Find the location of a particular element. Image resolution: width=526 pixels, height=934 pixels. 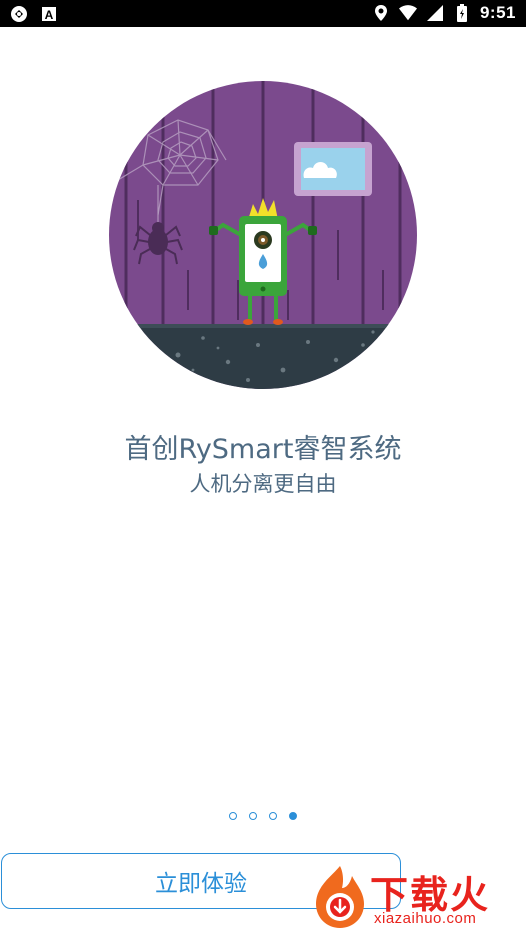

watermark-url: xiazaihuo.com is located at coordinates (425, 918).